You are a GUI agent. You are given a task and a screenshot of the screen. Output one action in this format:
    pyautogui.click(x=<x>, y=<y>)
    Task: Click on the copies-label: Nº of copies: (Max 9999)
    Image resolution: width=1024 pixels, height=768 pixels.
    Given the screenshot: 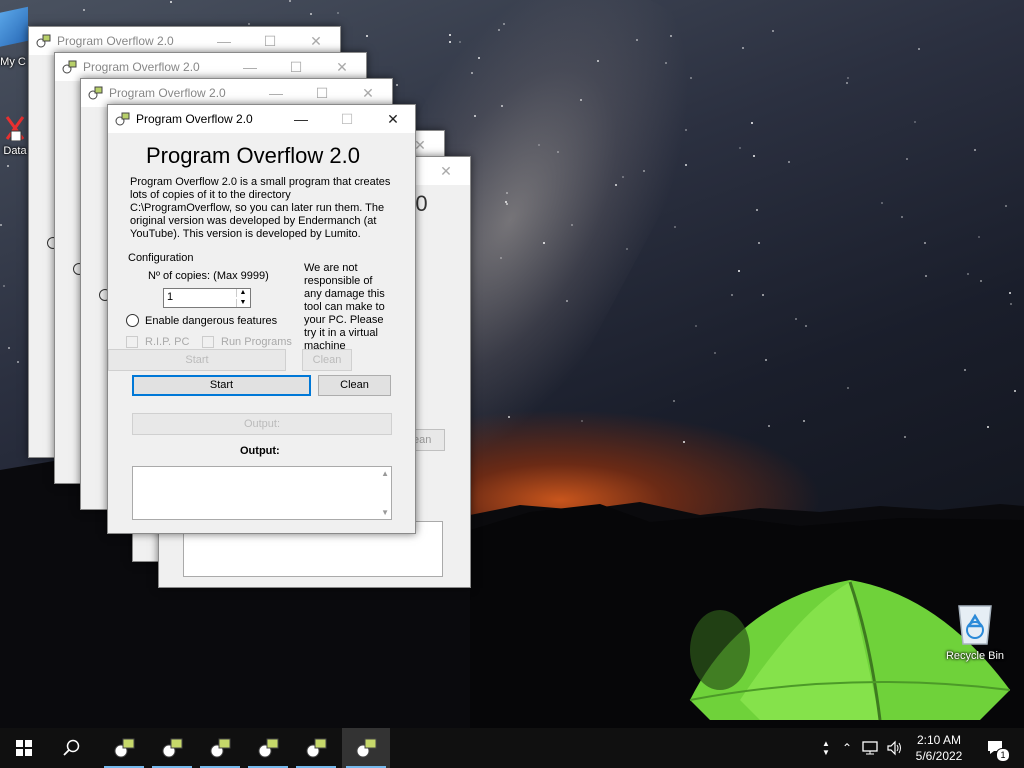 What is the action you would take?
    pyautogui.click(x=208, y=276)
    